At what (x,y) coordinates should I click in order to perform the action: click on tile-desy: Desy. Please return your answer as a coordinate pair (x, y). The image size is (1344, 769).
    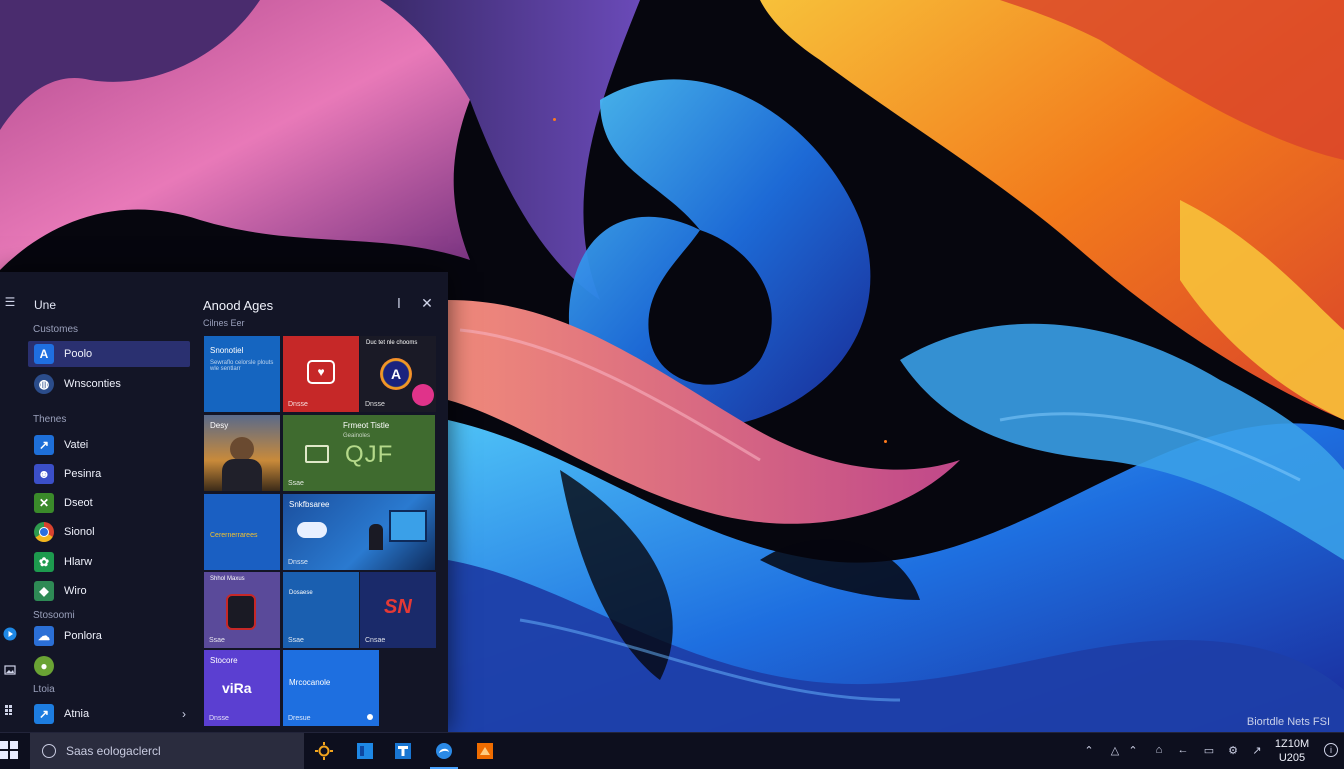
    Looking at the image, I should click on (242, 453).